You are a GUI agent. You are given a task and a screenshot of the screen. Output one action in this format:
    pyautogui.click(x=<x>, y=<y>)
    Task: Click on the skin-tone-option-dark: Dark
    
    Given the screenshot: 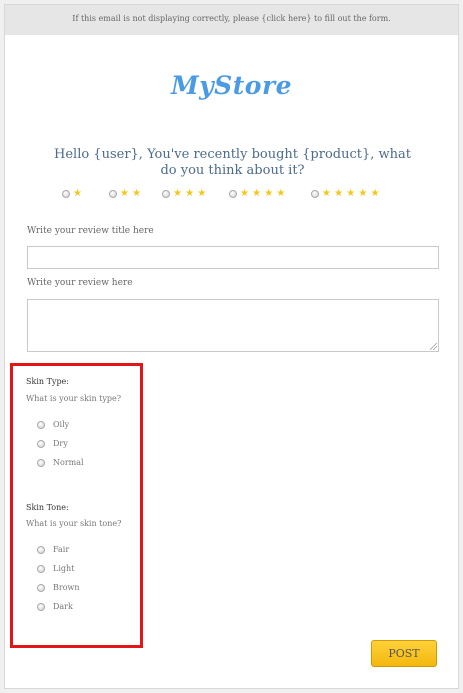 What is the action you would take?
    pyautogui.click(x=55, y=606)
    